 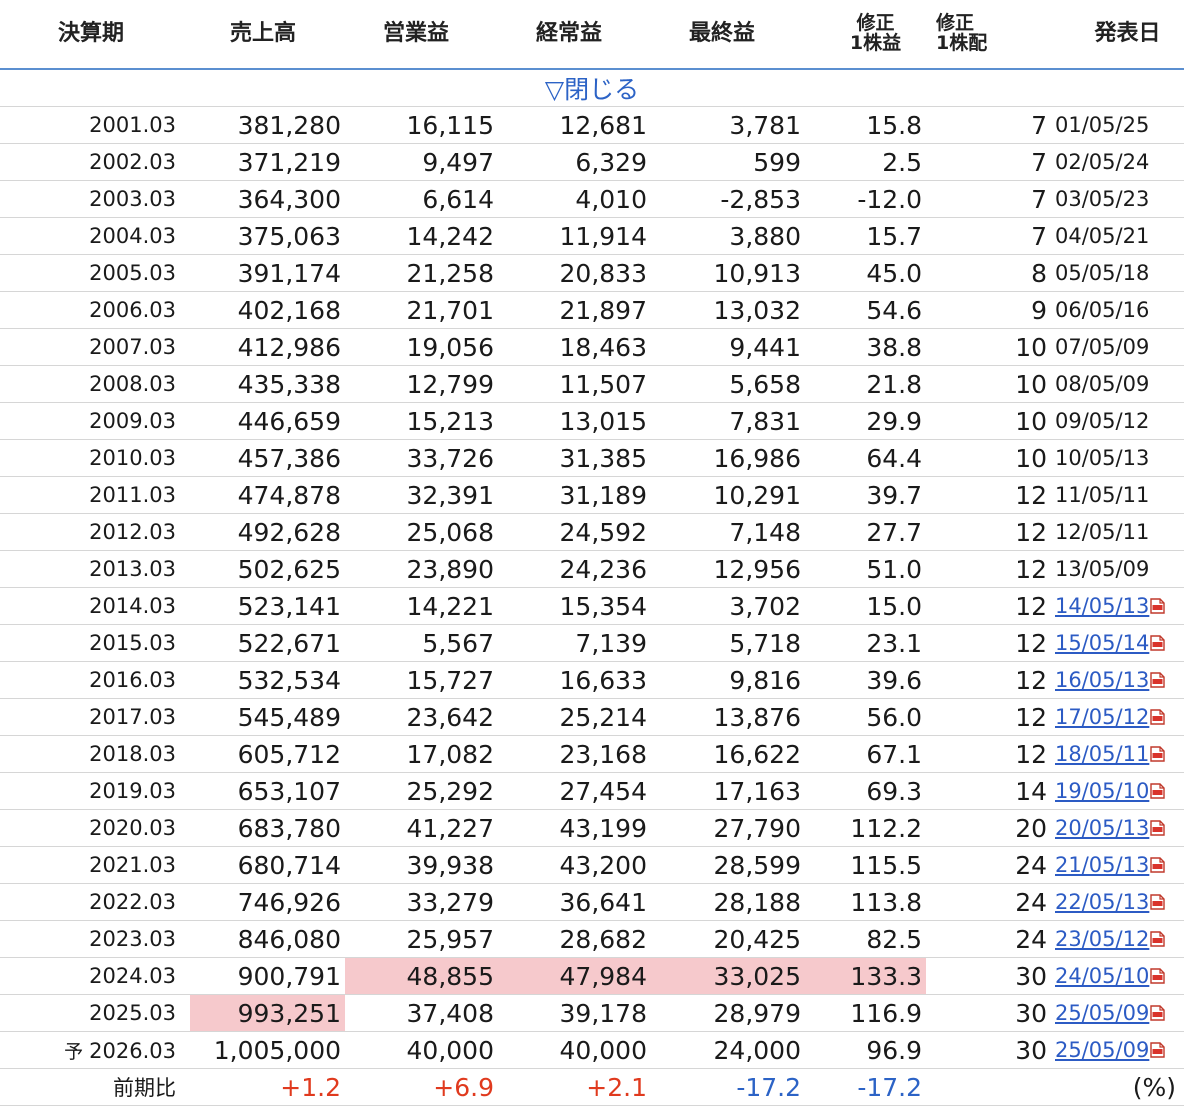 I want to click on eps-cell: 15.0, so click(x=865, y=606).